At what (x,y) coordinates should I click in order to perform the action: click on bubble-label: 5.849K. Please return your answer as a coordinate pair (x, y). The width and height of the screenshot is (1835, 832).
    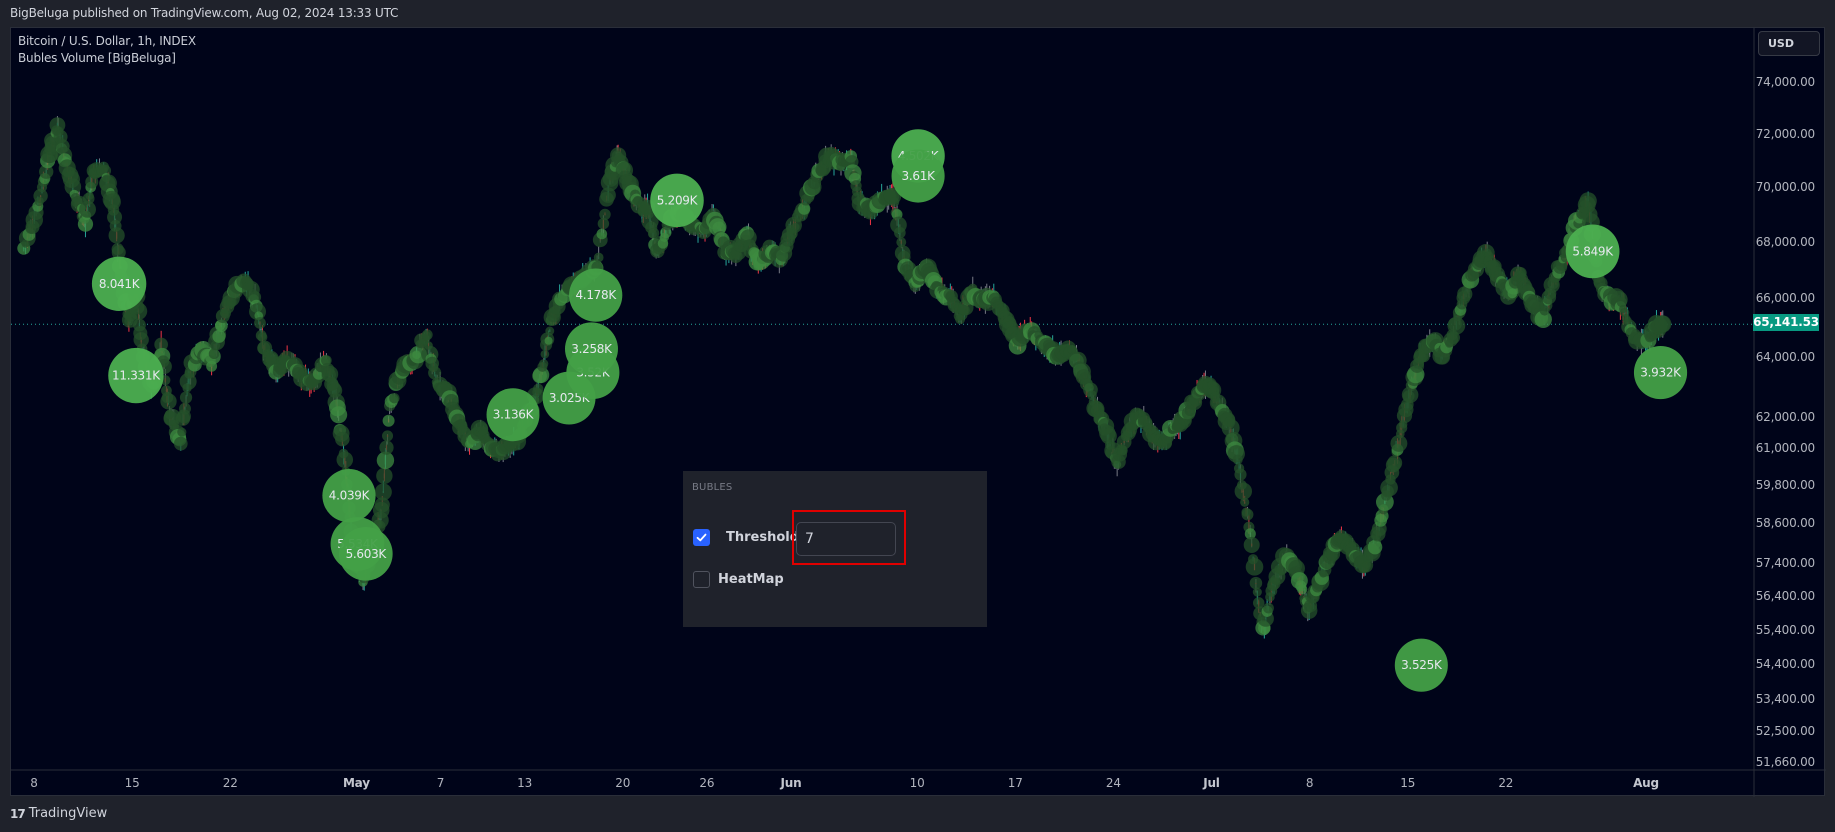
    Looking at the image, I should click on (1593, 251).